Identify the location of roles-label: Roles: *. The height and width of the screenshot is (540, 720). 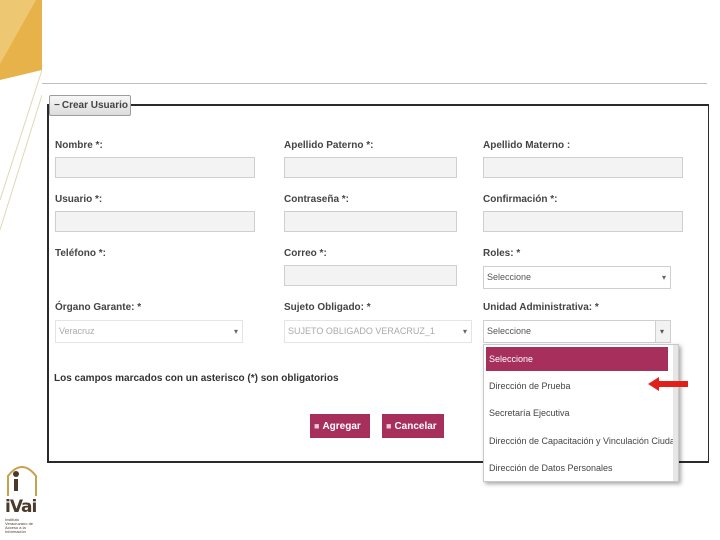
(502, 253).